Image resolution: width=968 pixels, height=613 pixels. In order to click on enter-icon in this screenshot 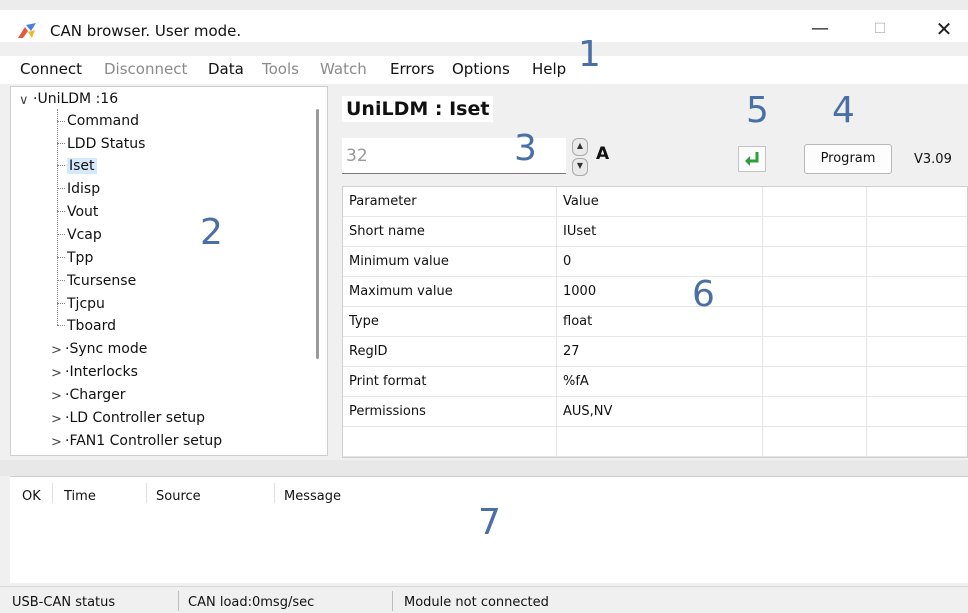, I will do `click(752, 159)`.